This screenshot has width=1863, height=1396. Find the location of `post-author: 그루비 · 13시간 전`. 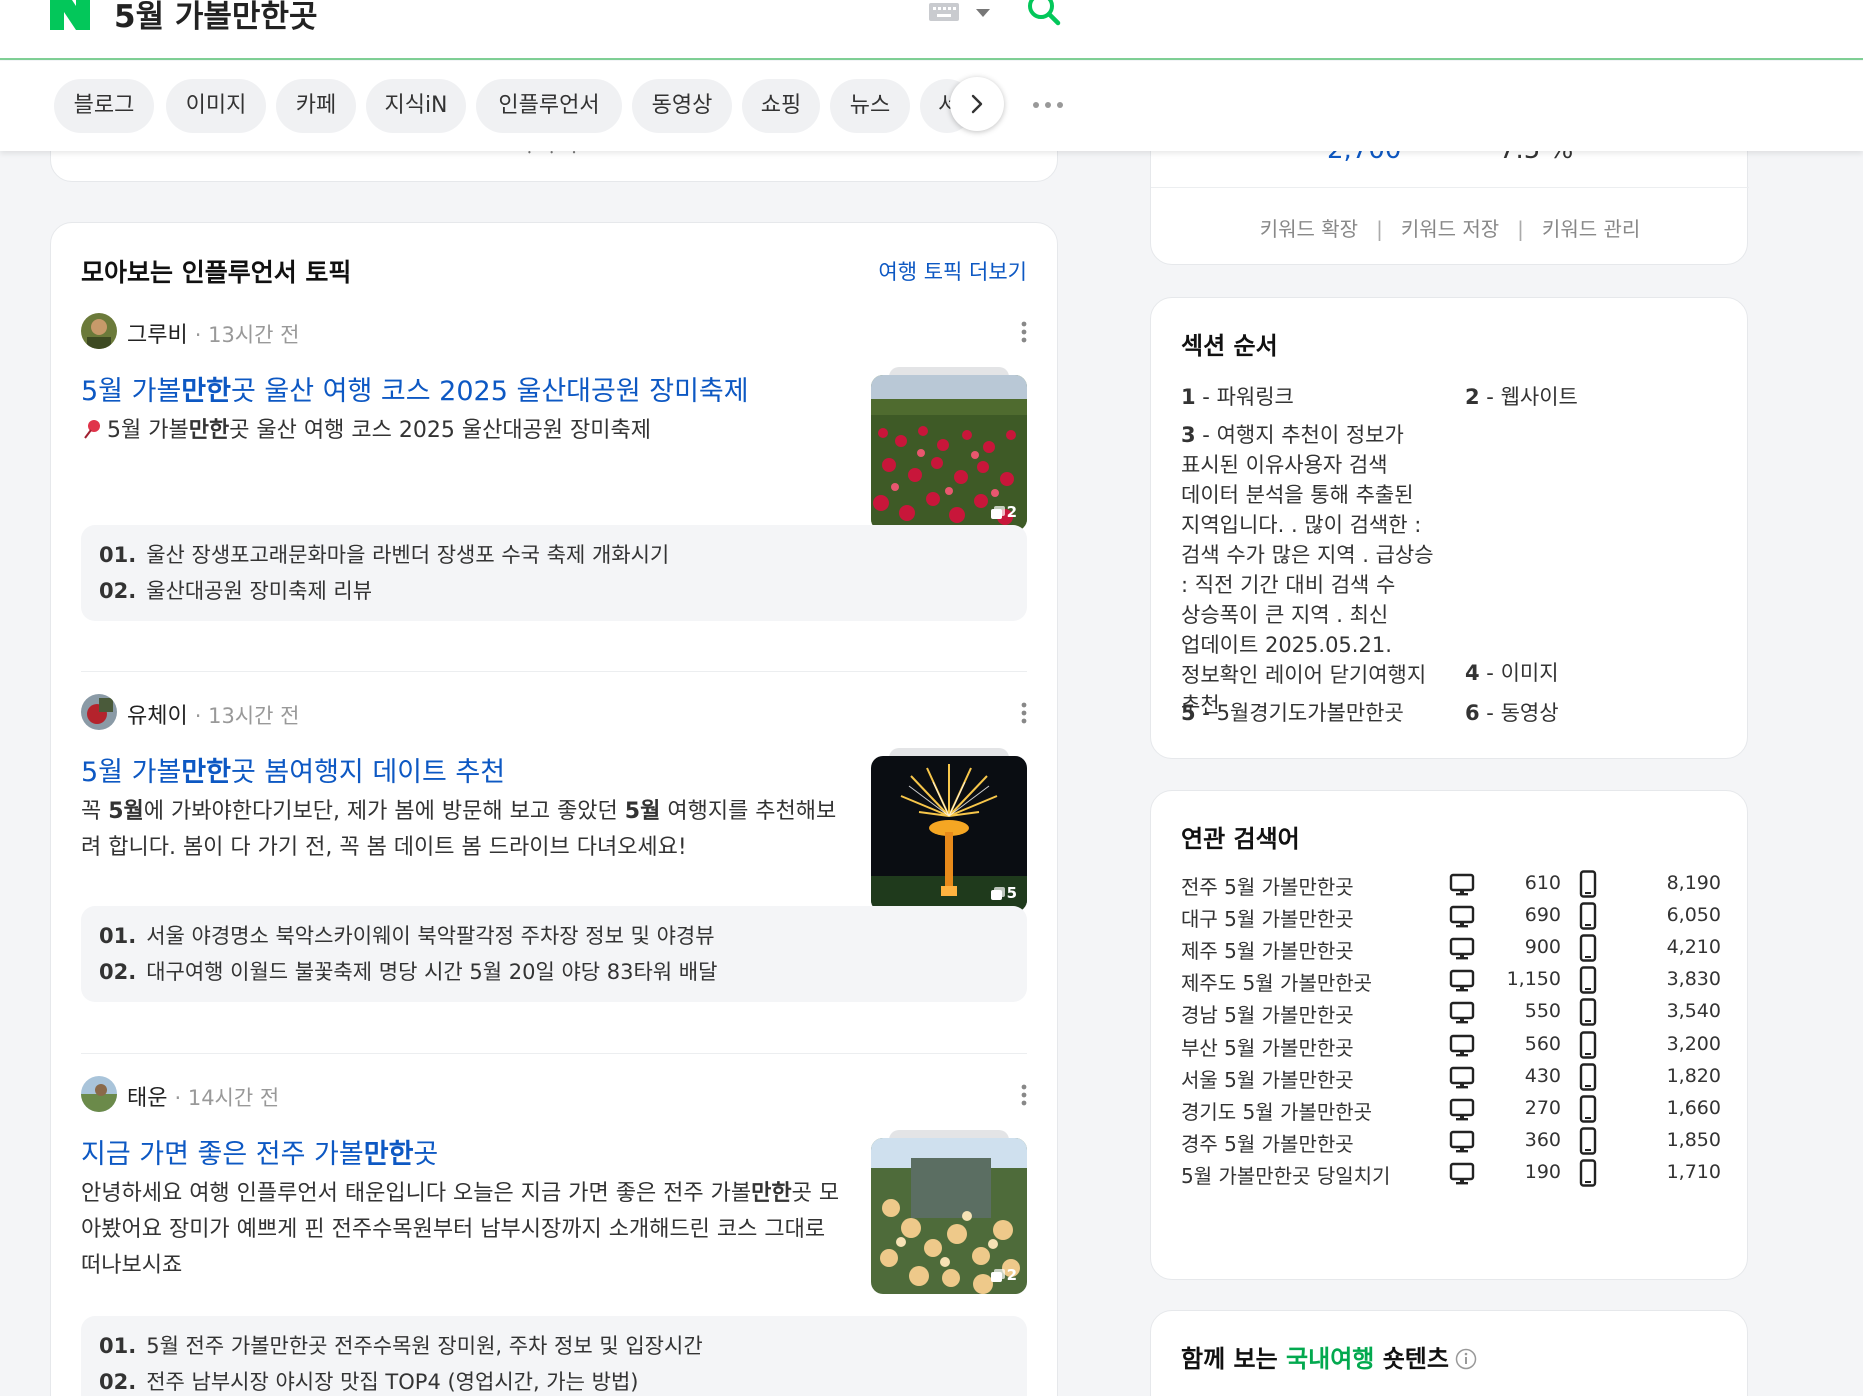

post-author: 그루비 · 13시간 전 is located at coordinates (213, 333).